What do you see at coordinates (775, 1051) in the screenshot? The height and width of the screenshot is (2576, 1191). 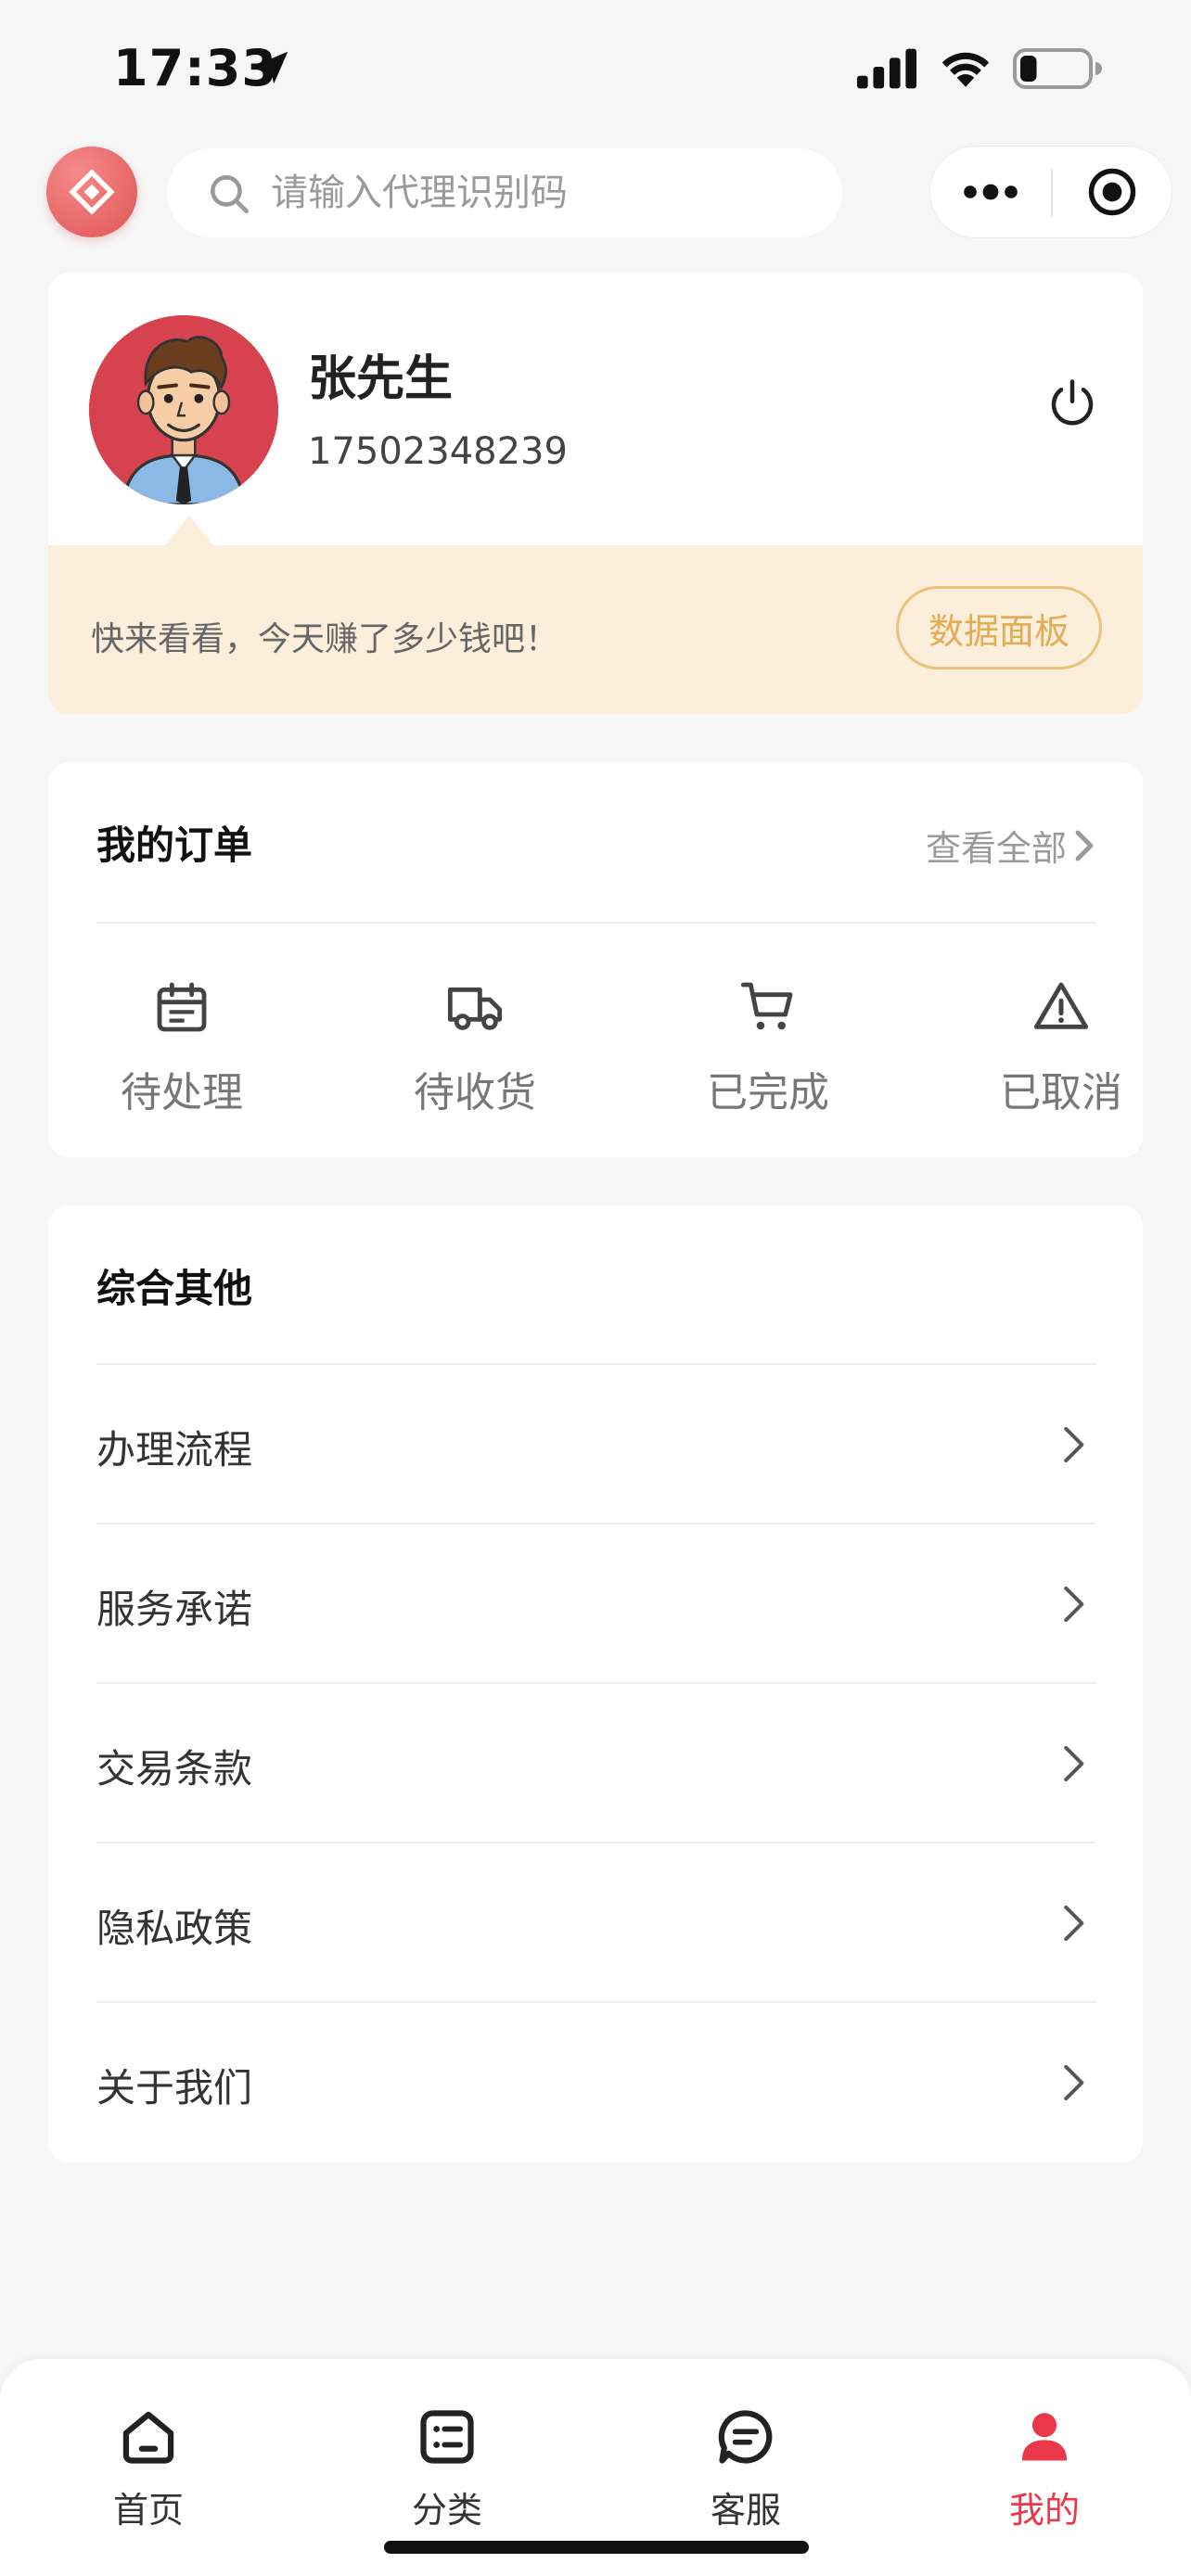 I see `order-completed: 已完成` at bounding box center [775, 1051].